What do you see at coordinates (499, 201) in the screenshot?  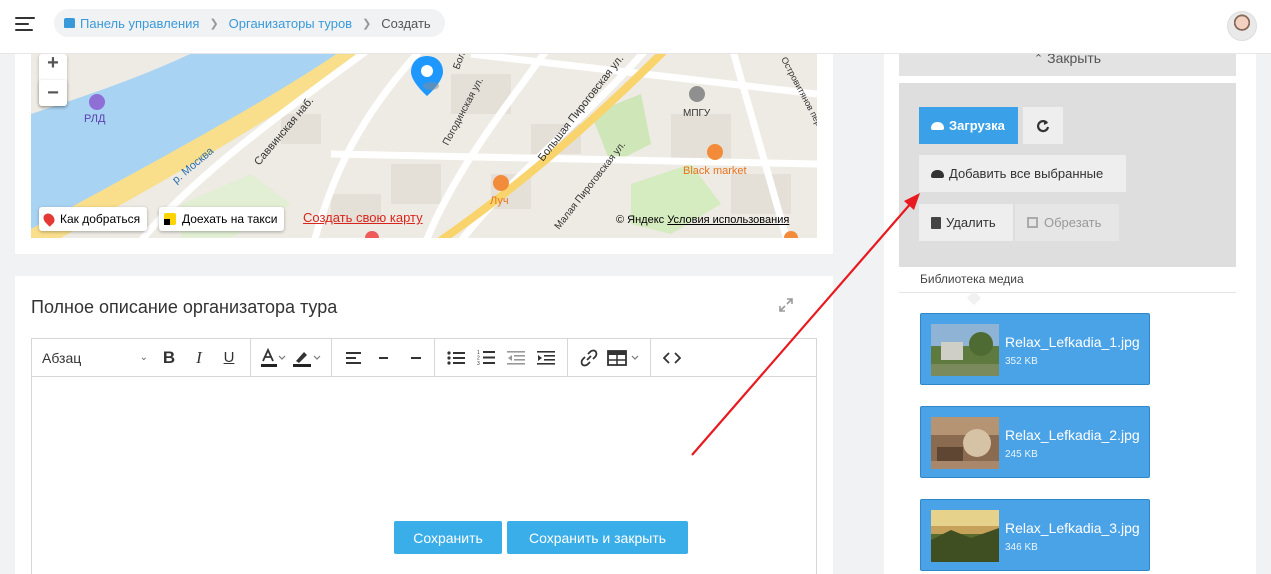 I see `map-label-luch: Луч` at bounding box center [499, 201].